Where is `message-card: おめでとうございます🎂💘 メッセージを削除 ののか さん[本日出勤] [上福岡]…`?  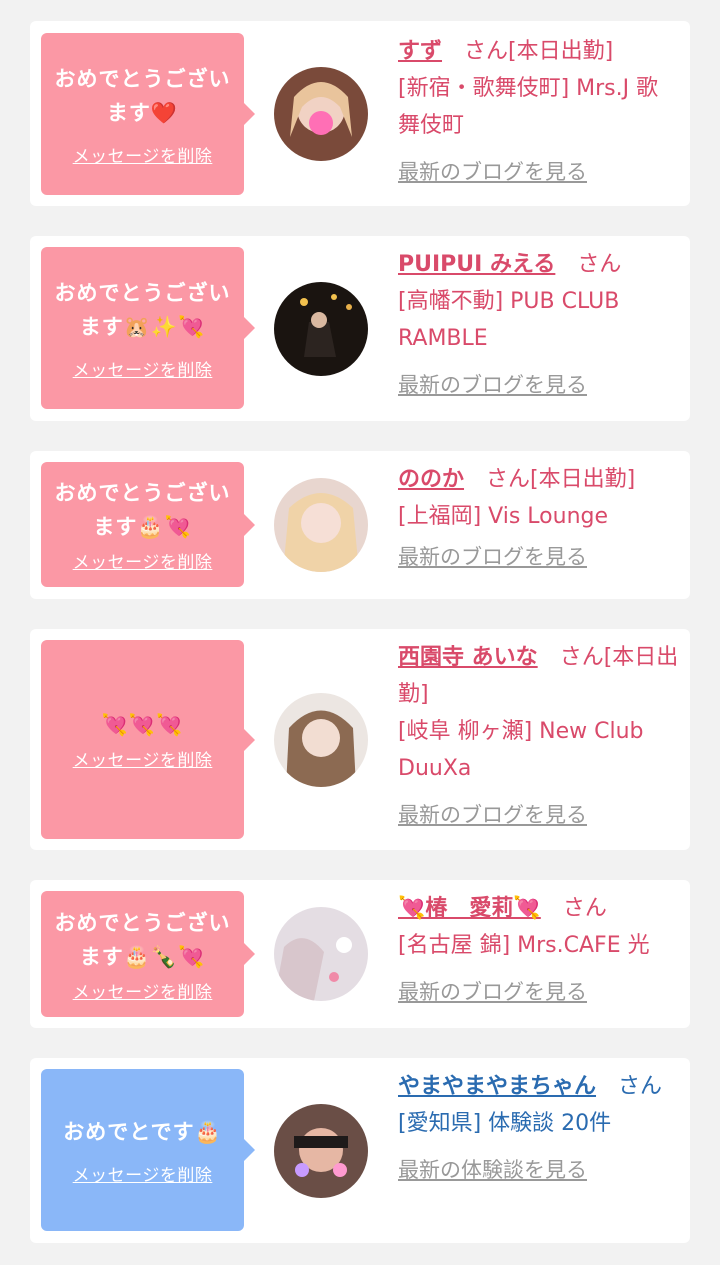
message-card: おめでとうございます🎂💘 メッセージを削除 ののか さん[本日出勤] [上福岡]… is located at coordinates (360, 525).